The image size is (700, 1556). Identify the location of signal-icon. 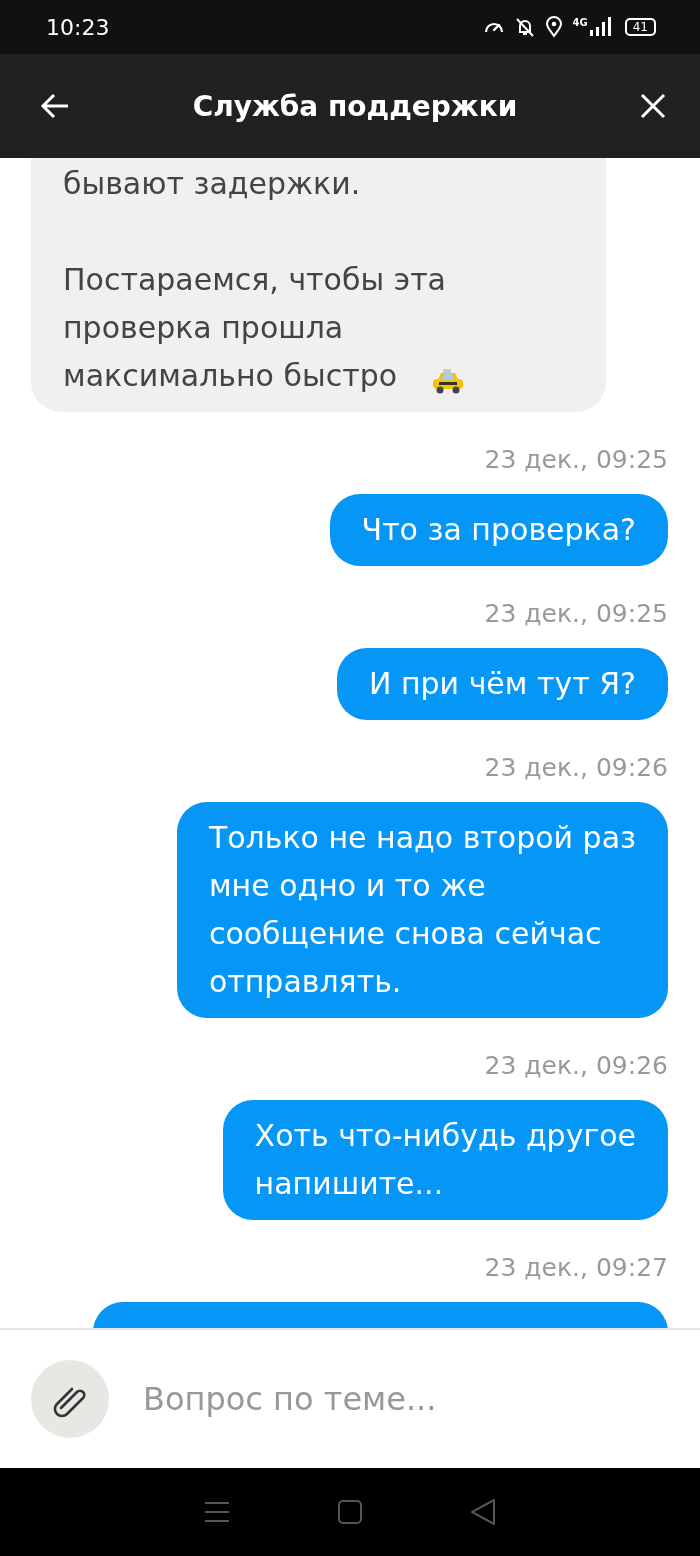
(599, 27).